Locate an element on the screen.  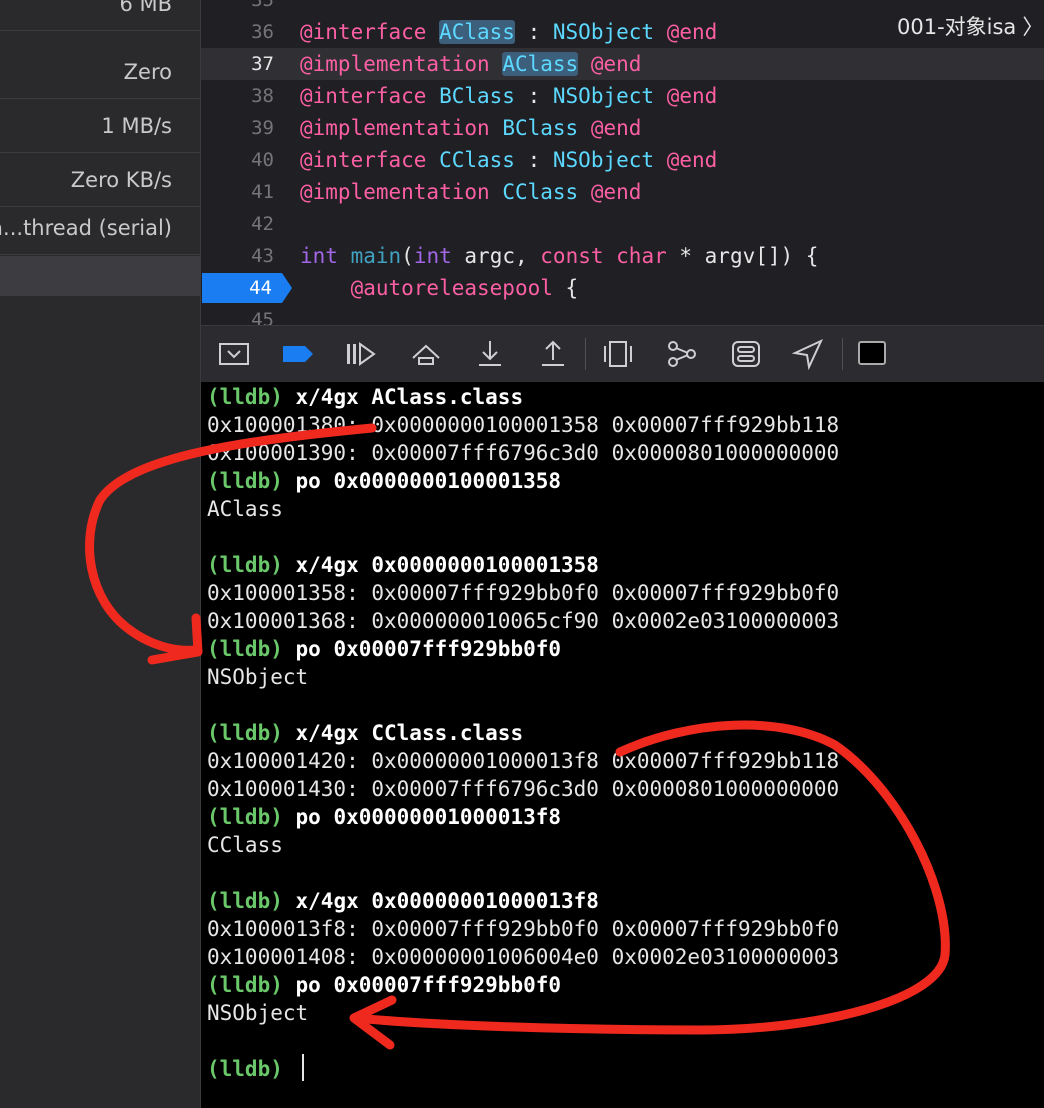
memory-value: 6 MB is located at coordinates (145, 8).